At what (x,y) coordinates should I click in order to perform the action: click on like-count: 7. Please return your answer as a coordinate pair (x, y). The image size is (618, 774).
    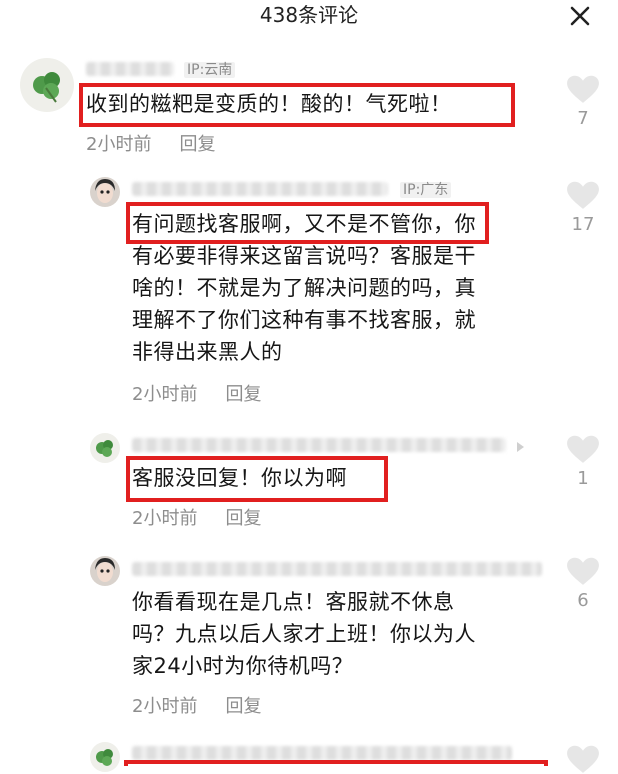
    Looking at the image, I should click on (583, 118).